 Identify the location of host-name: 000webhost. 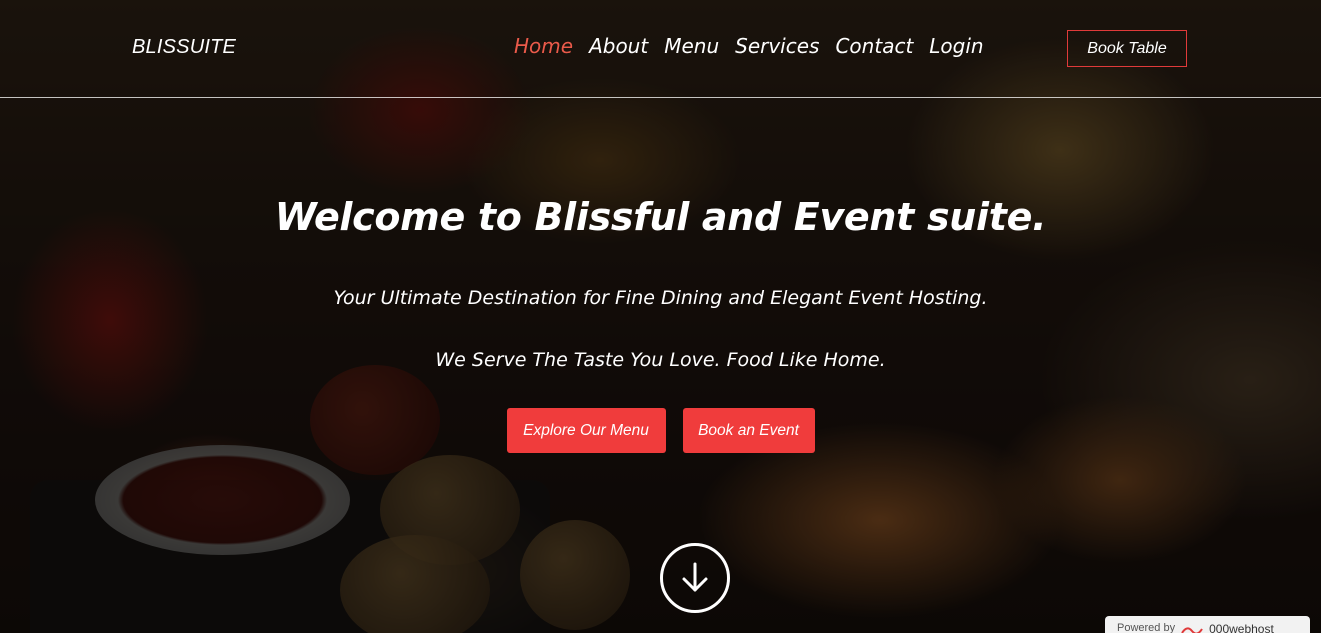
(1241, 627).